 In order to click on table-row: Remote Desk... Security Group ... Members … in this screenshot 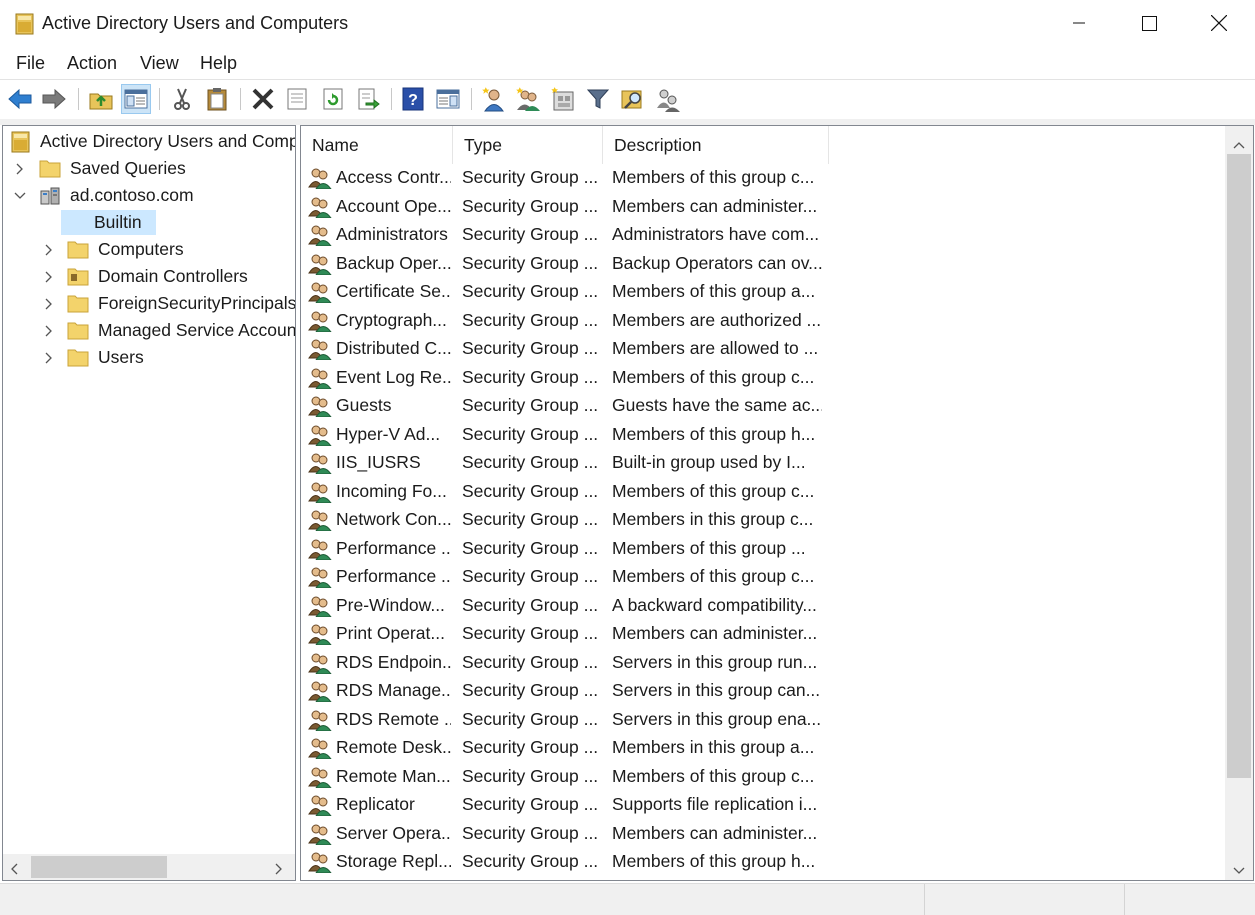, I will do `click(763, 748)`.